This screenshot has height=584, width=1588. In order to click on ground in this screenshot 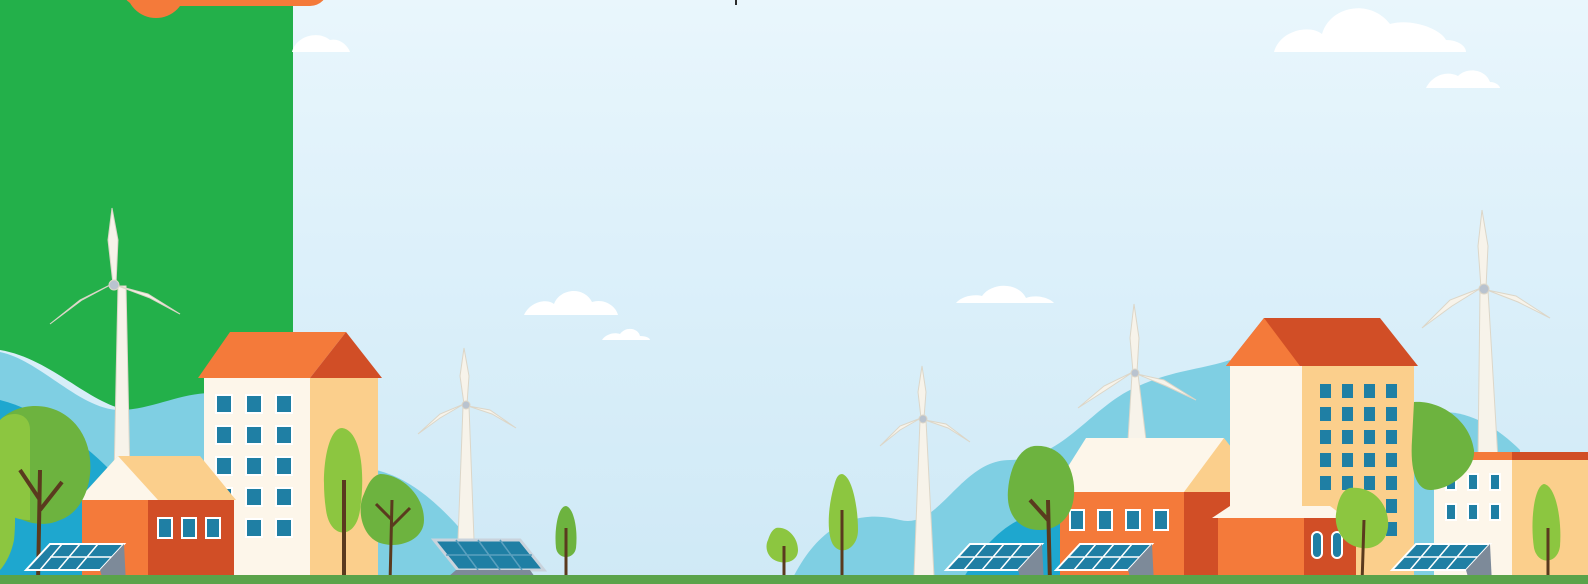, I will do `click(794, 579)`.